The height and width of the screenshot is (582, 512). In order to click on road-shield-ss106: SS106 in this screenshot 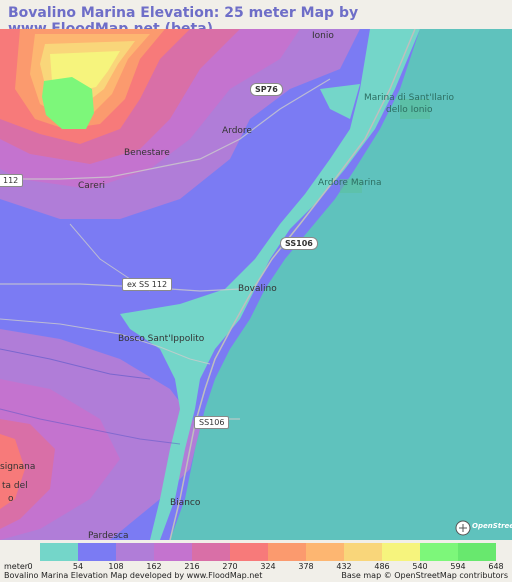, I will do `click(299, 243)`.